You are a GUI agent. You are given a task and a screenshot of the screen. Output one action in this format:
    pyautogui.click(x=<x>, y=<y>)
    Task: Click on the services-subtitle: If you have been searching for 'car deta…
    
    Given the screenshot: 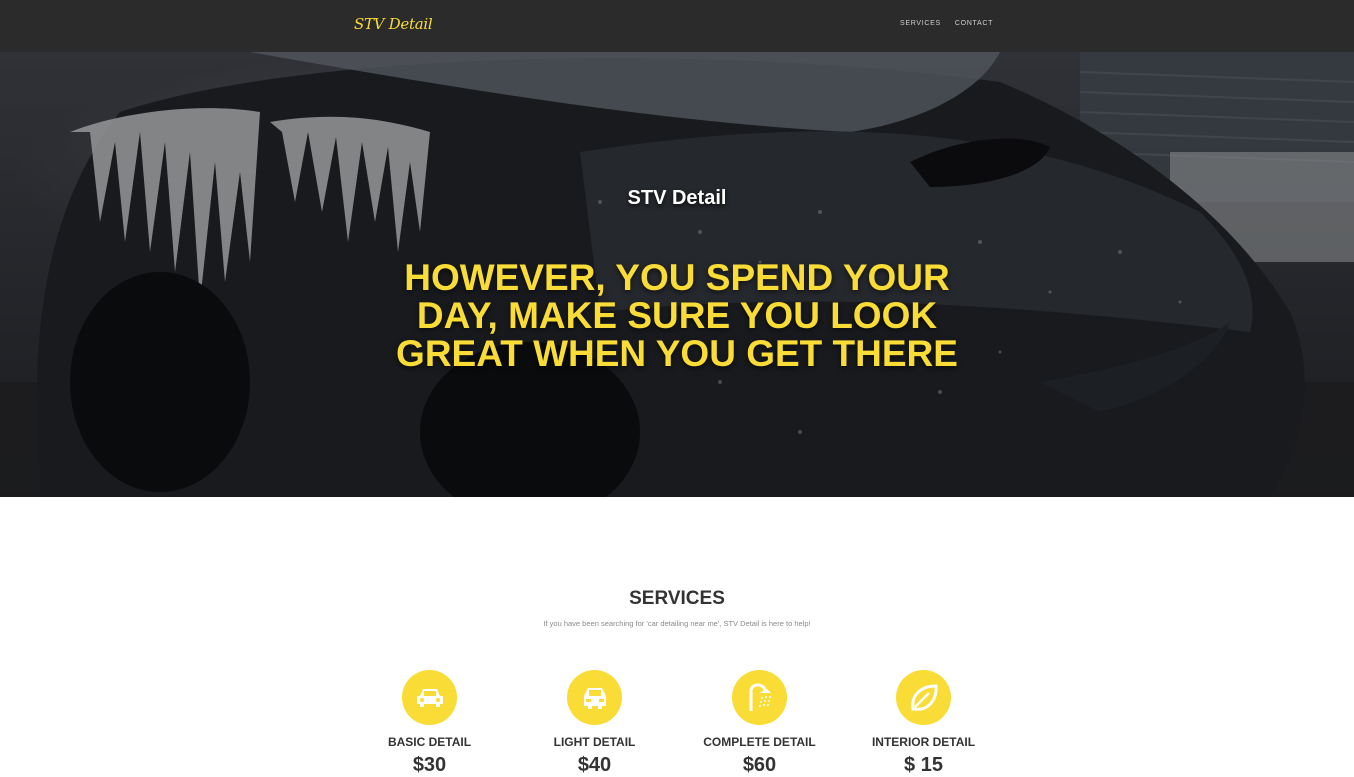 What is the action you would take?
    pyautogui.click(x=677, y=623)
    